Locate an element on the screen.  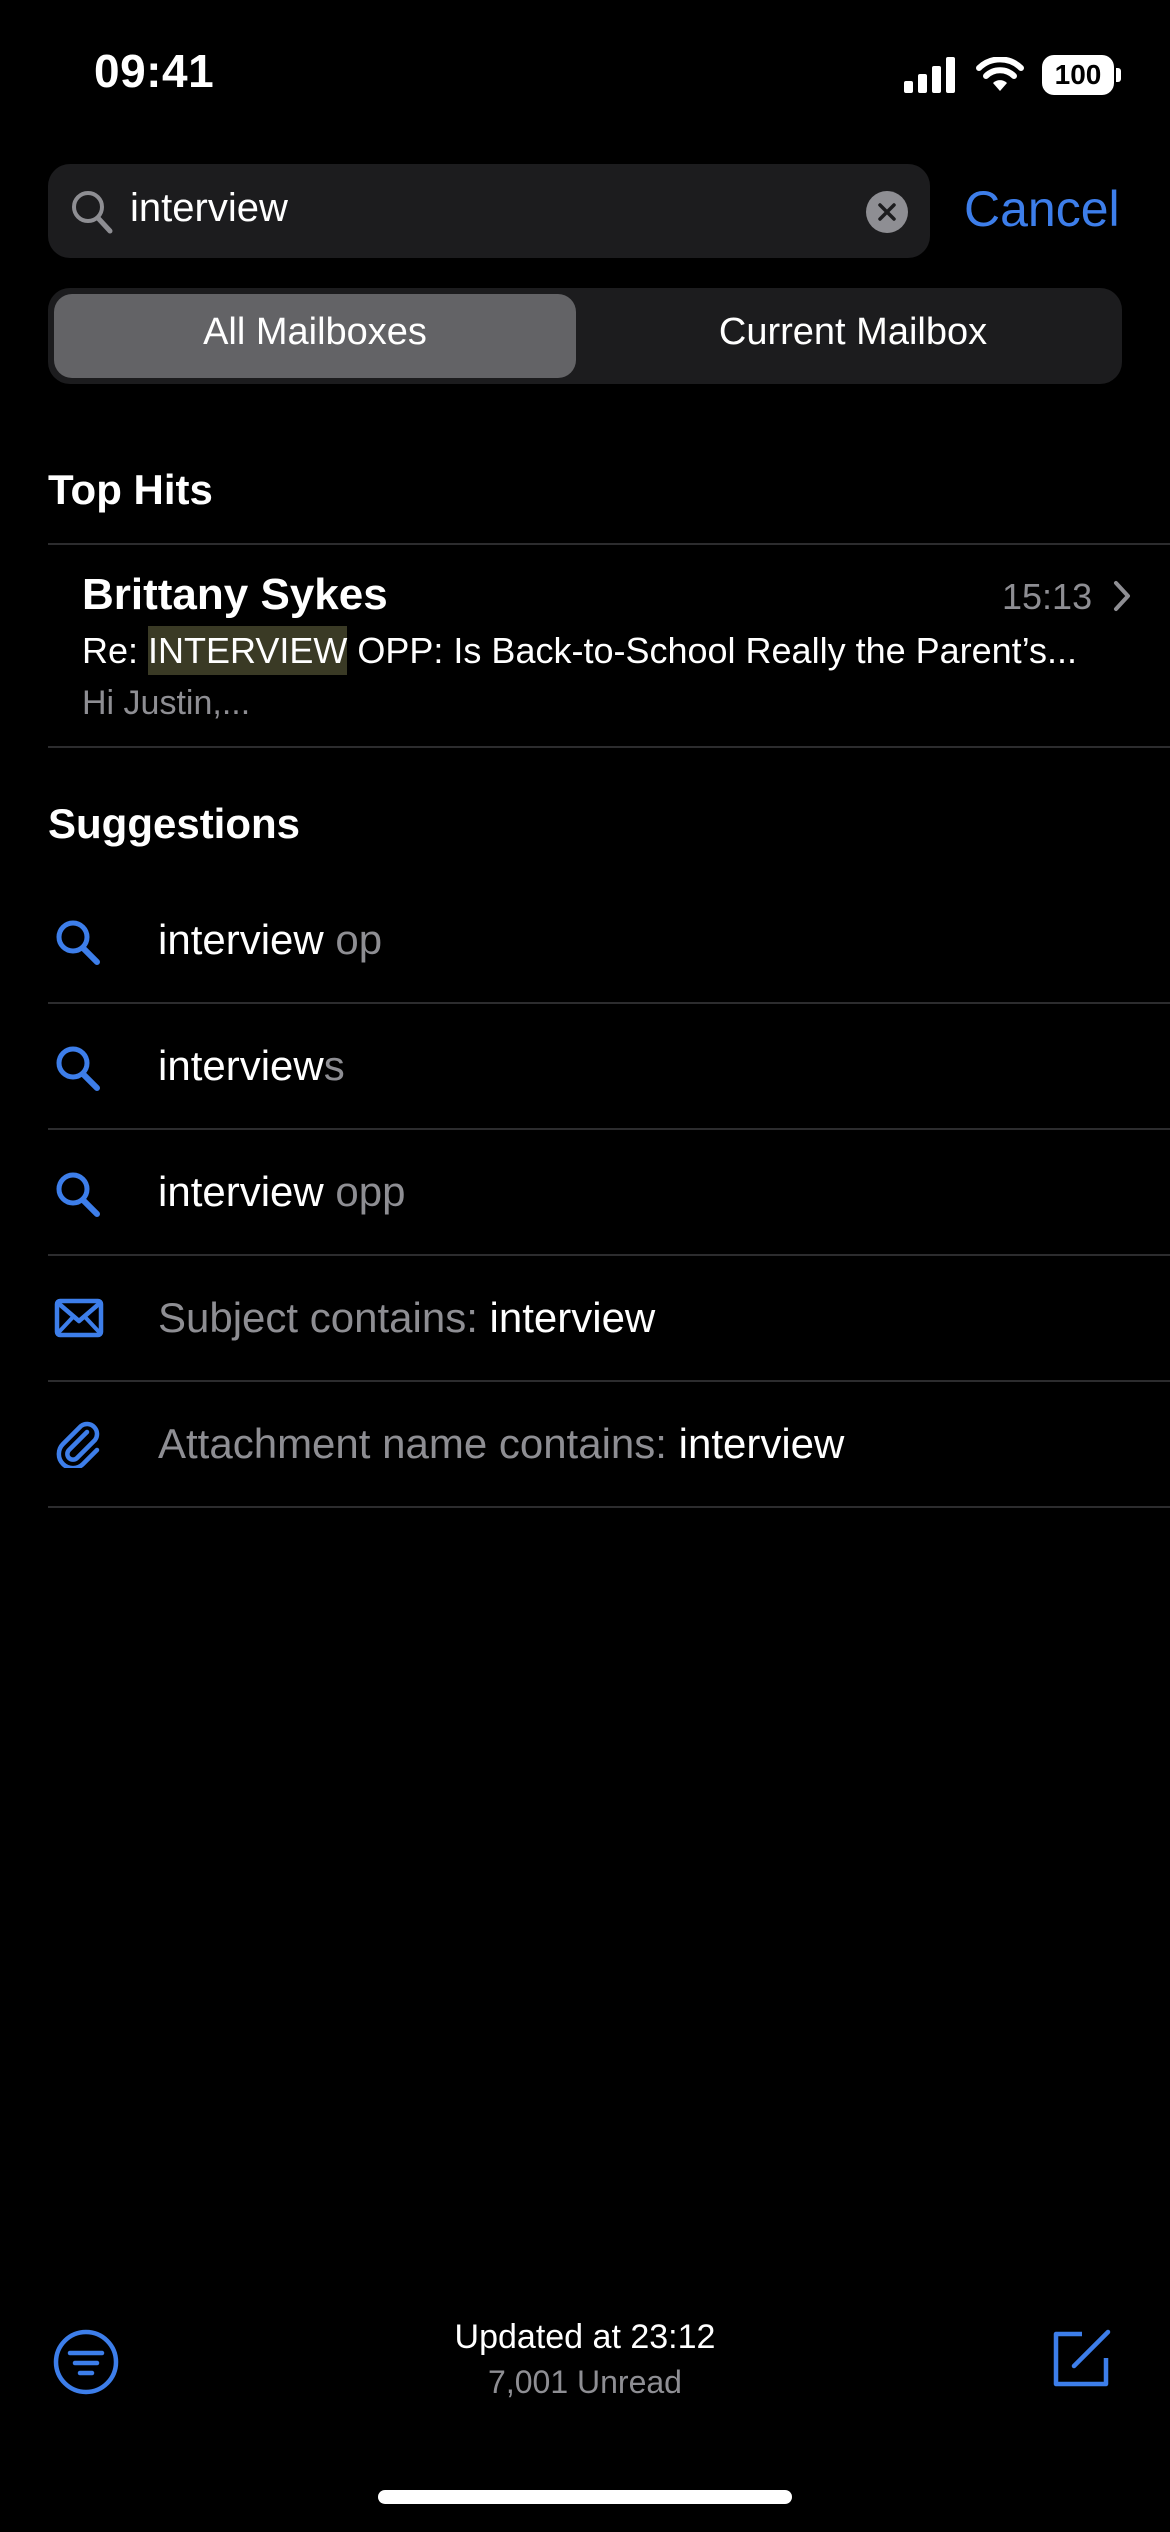
cellular-signal-icon is located at coordinates (929, 75).